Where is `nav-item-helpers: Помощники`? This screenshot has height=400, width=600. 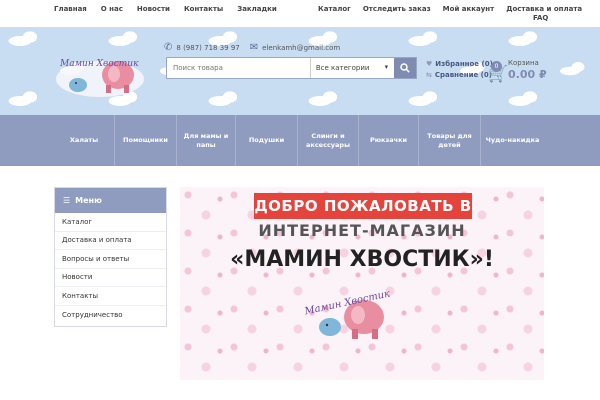
nav-item-helpers: Помощники is located at coordinates (146, 140).